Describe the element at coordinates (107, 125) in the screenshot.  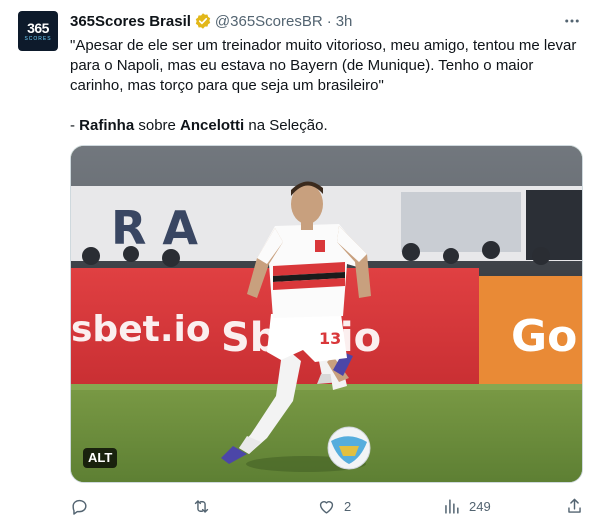
I see `player-name: Rafinha` at that location.